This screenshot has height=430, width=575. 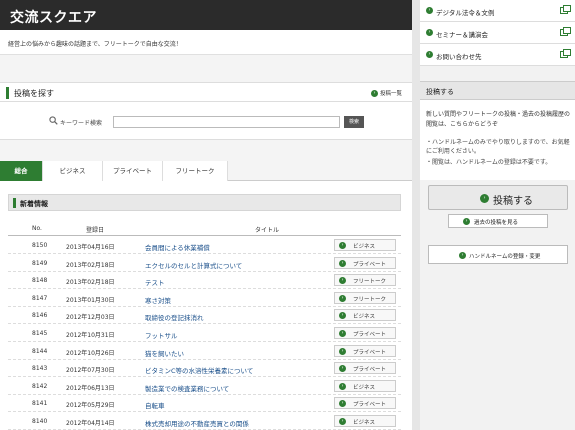 I want to click on tab-business: ビジネス, so click(x=73, y=171).